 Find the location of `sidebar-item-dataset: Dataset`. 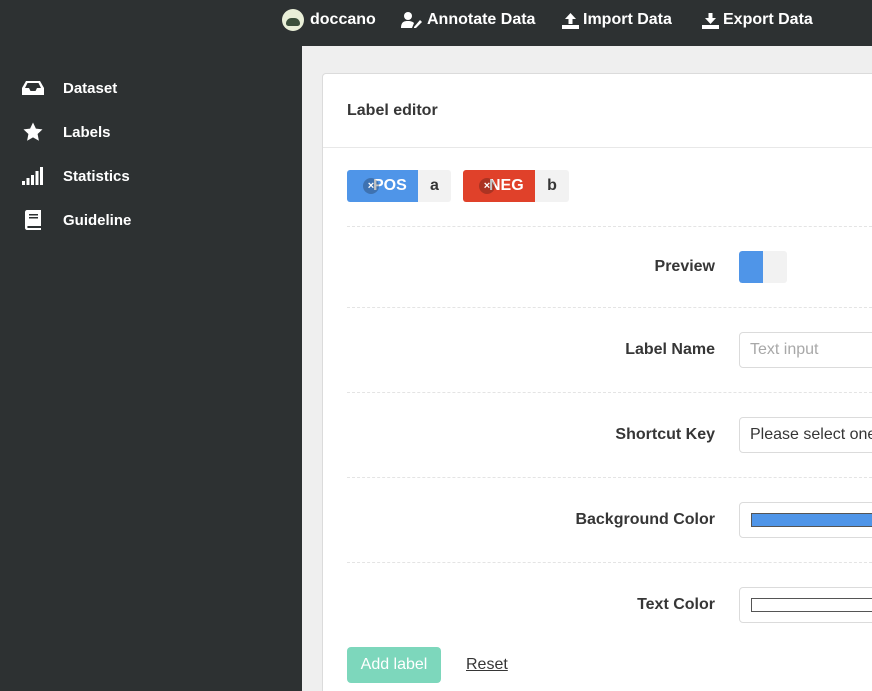

sidebar-item-dataset: Dataset is located at coordinates (69, 88).